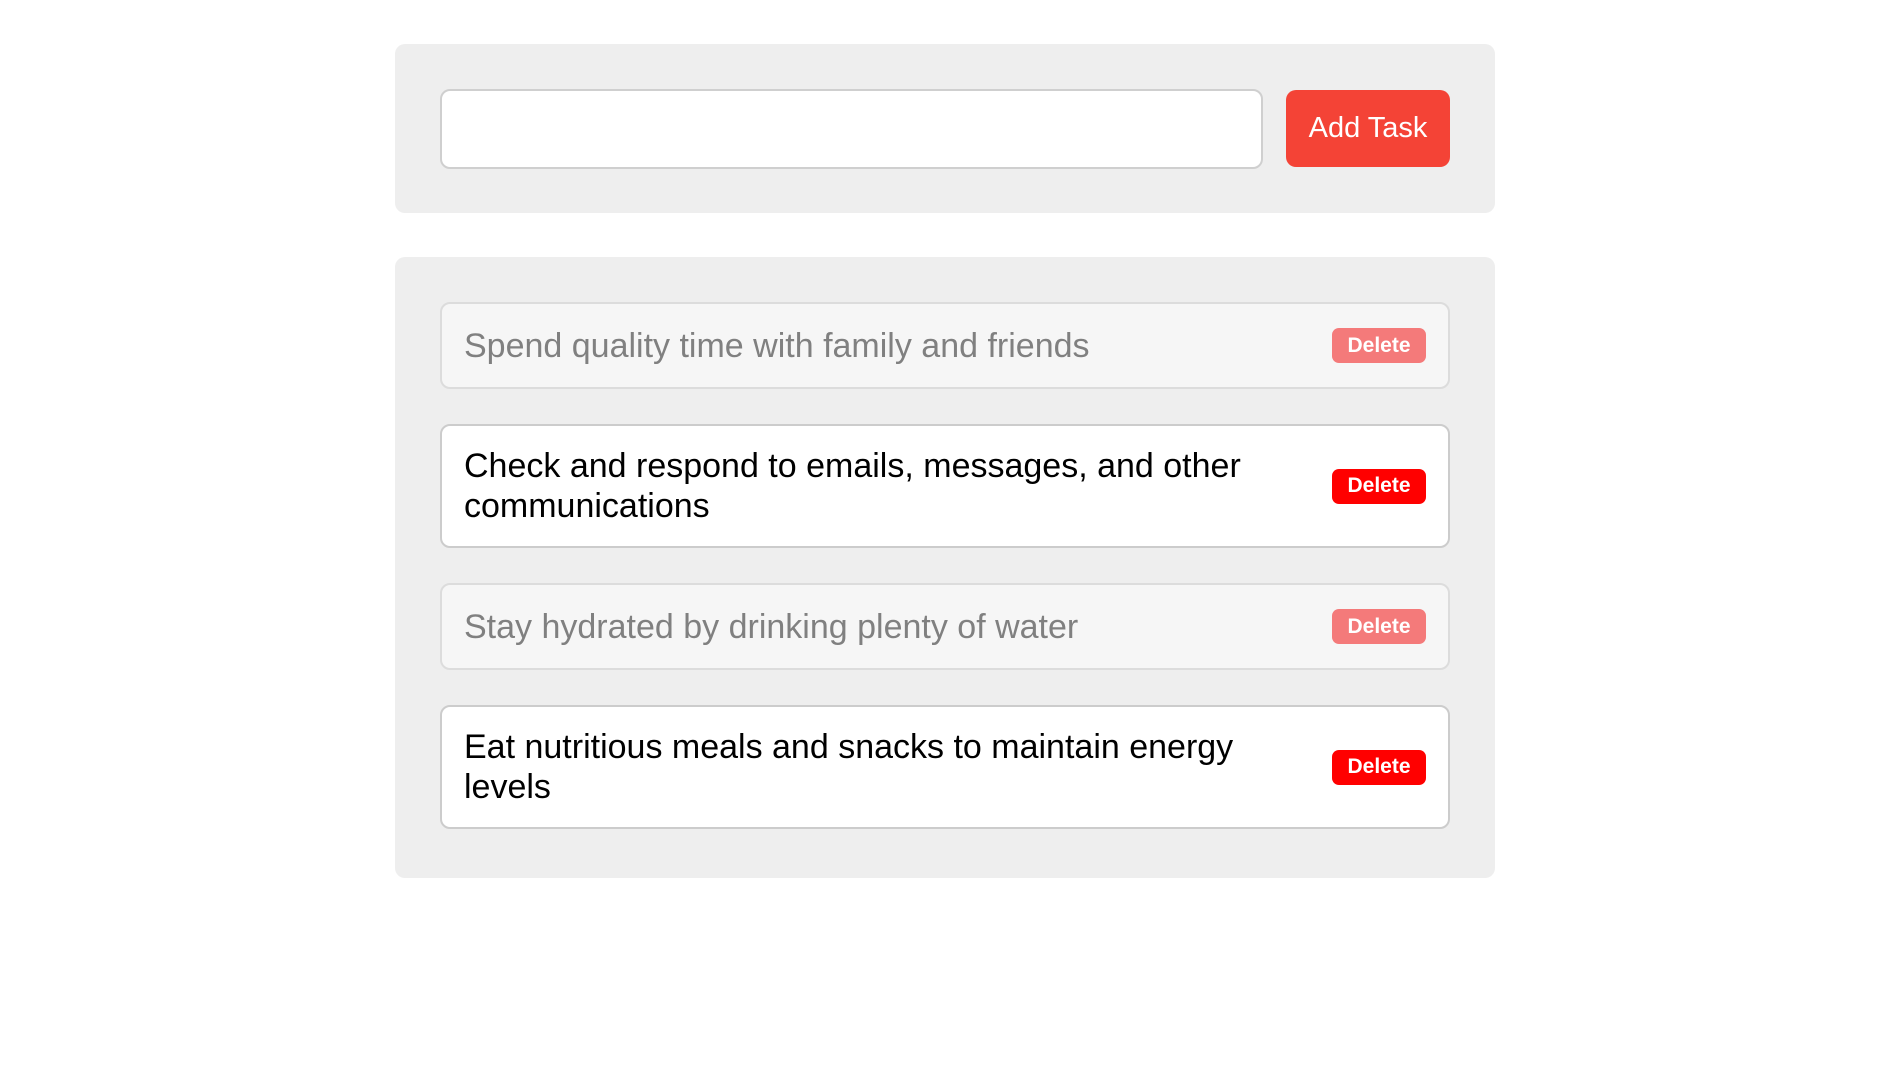  Describe the element at coordinates (851, 128) in the screenshot. I see `task-input` at that location.